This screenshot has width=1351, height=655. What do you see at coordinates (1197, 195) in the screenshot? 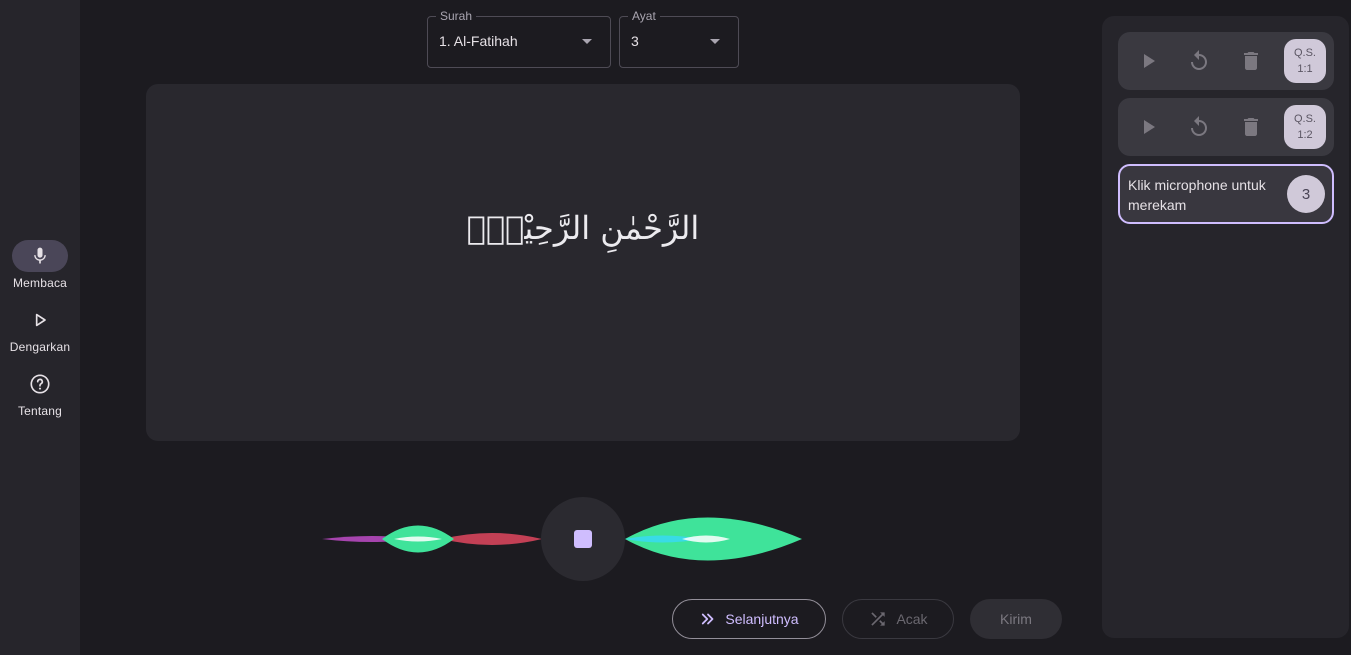
I see `record-prompt-text: Klik microphone untuk merekam` at bounding box center [1197, 195].